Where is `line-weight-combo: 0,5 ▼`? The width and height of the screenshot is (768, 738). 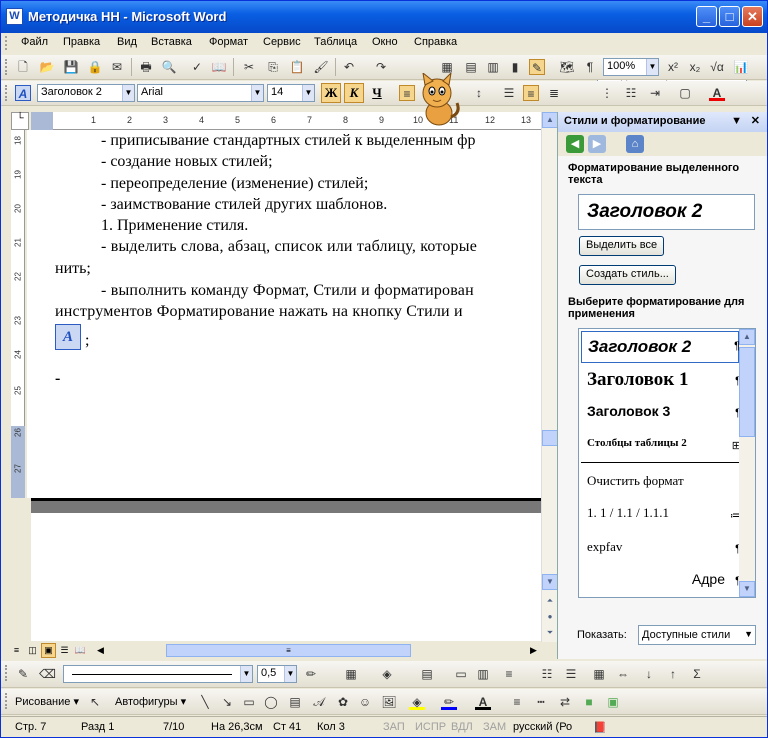
line-weight-combo: 0,5 ▼ is located at coordinates (277, 674).